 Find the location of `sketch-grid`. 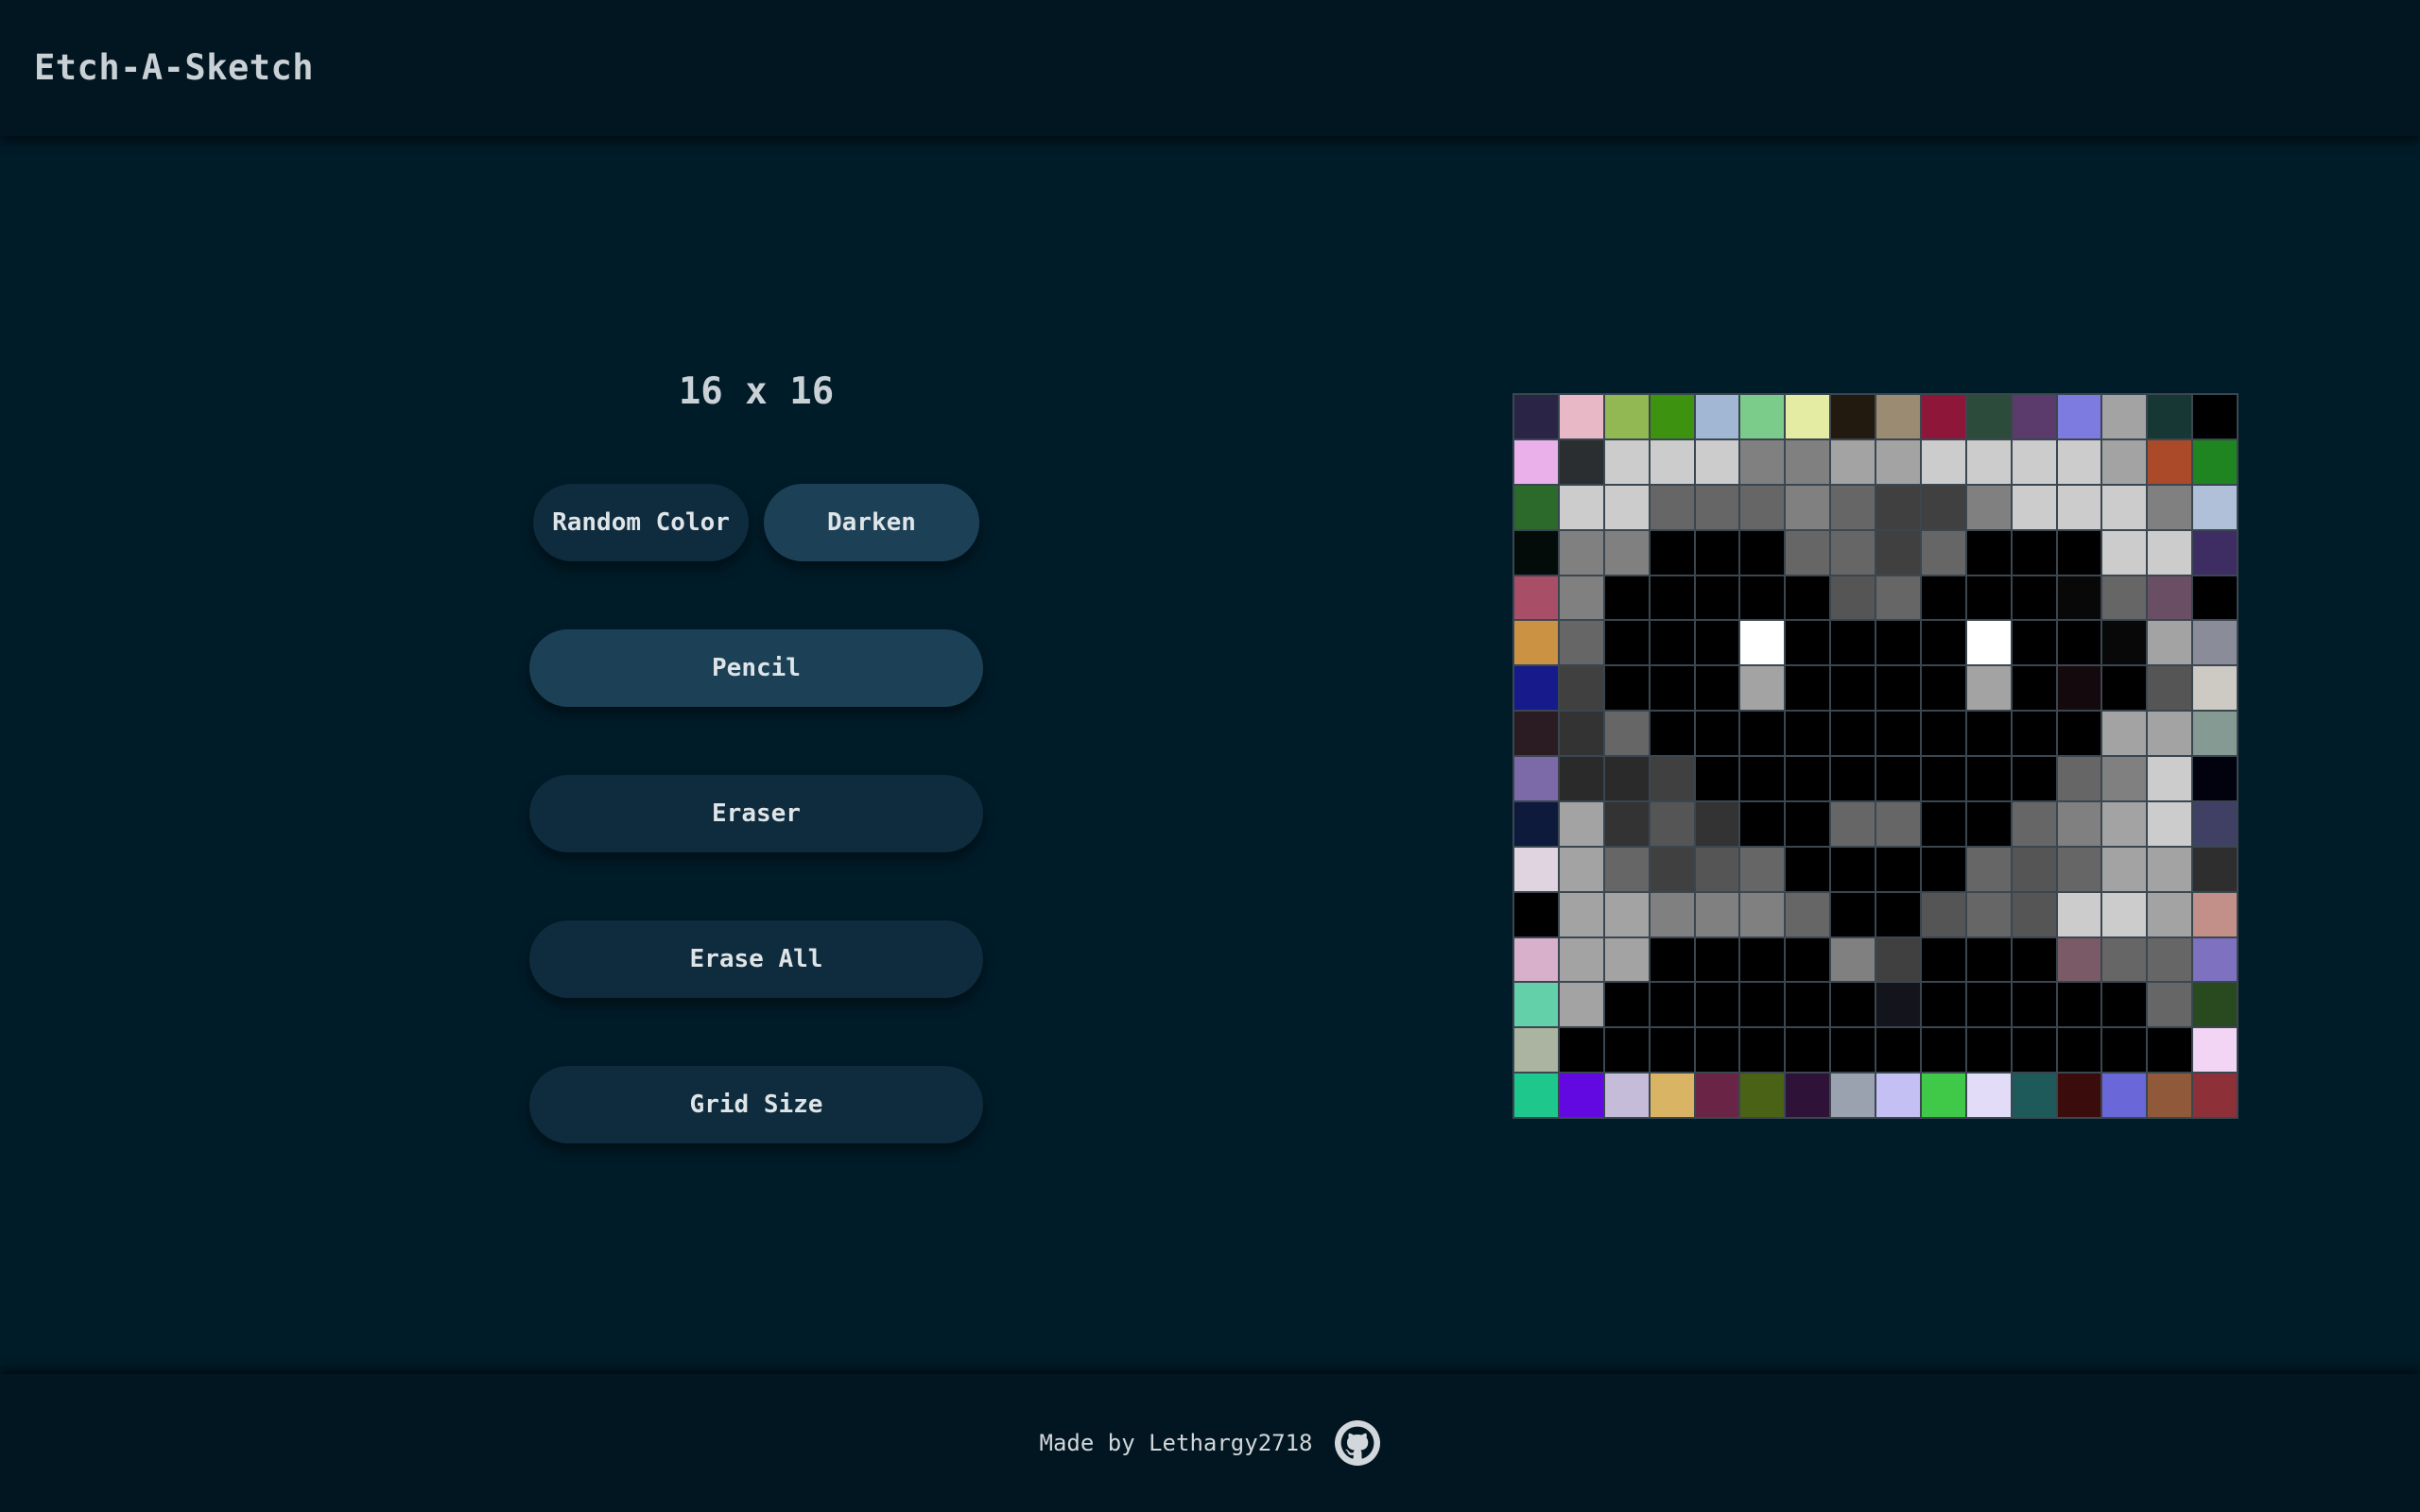

sketch-grid is located at coordinates (1875, 756).